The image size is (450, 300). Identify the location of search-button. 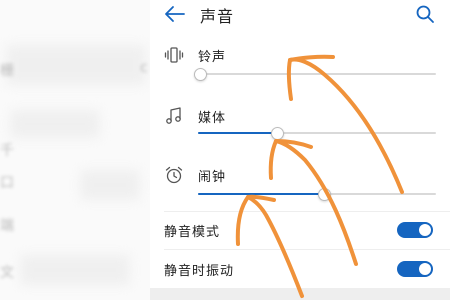
(425, 14).